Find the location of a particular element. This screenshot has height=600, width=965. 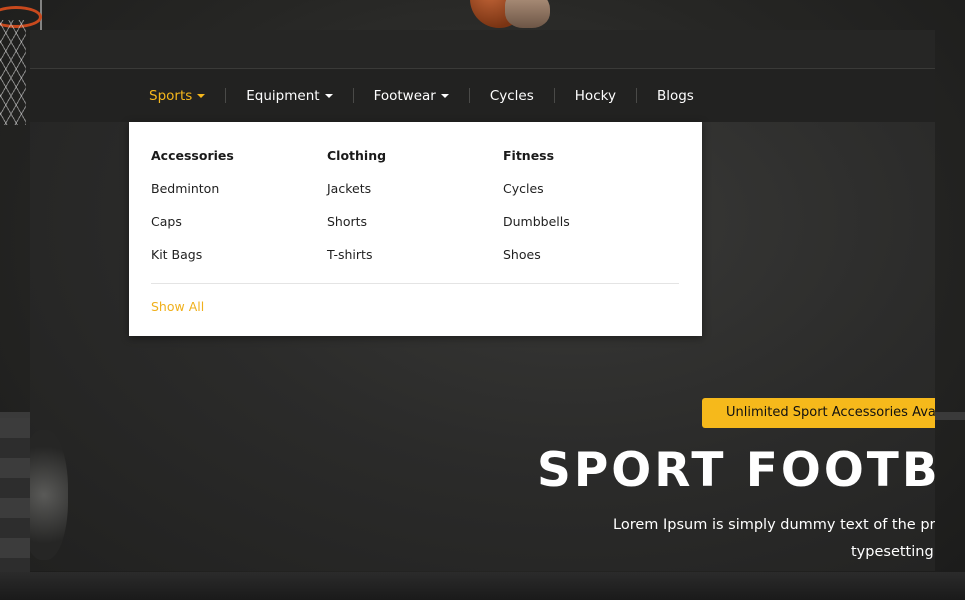

nav-item-equipment: Equipment is located at coordinates (289, 95).